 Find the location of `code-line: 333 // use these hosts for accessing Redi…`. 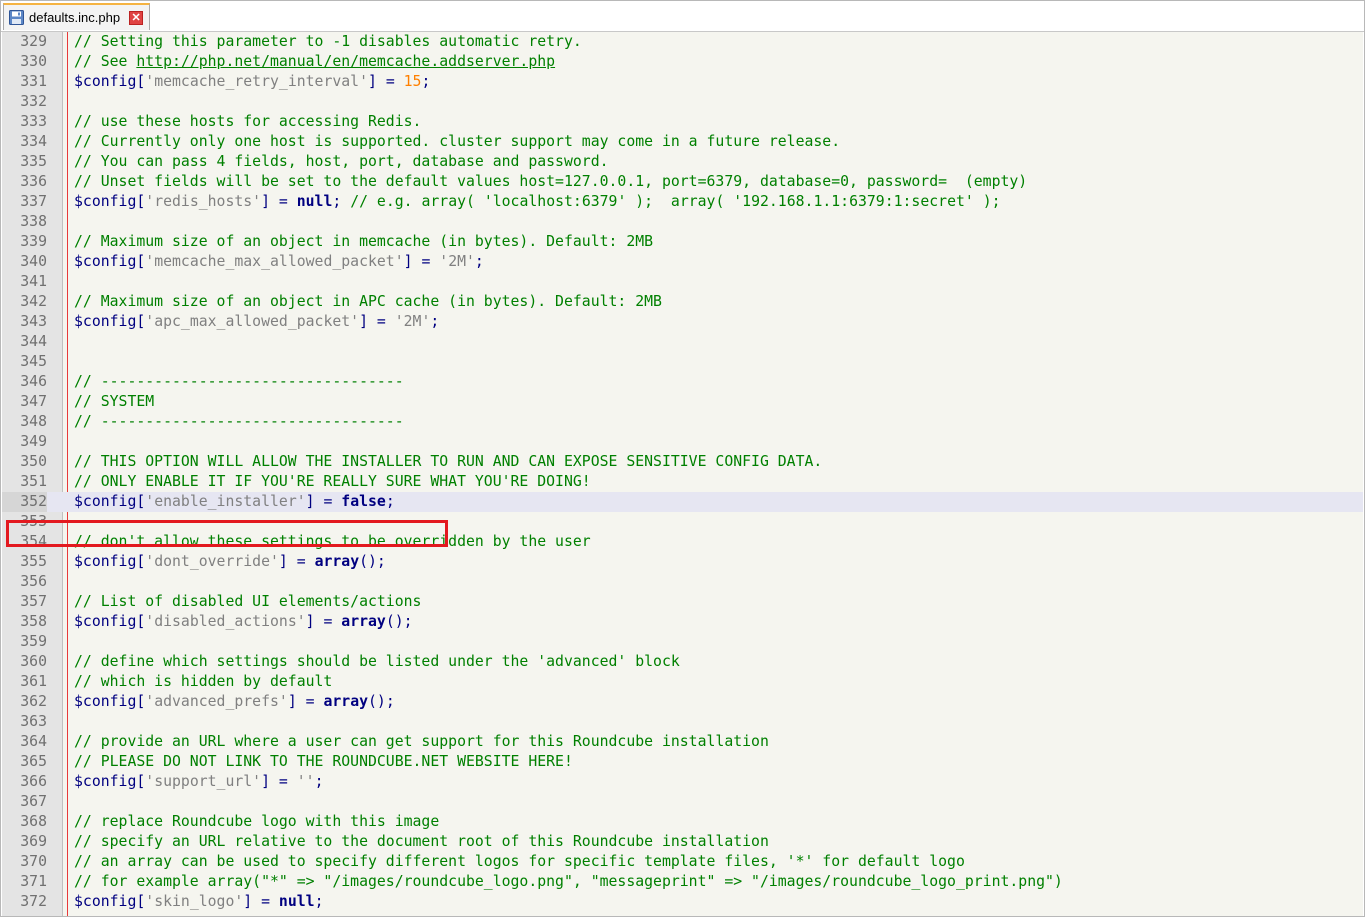

code-line: 333 // use these hosts for accessing Redi… is located at coordinates (682, 122).